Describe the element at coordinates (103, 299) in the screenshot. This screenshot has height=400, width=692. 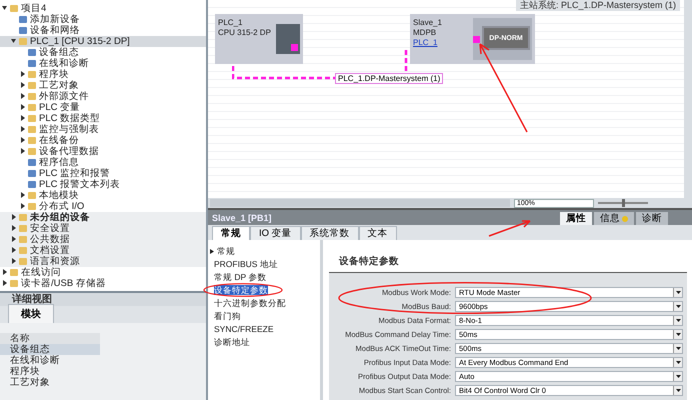
I see `panel-header: 详细视图` at that location.